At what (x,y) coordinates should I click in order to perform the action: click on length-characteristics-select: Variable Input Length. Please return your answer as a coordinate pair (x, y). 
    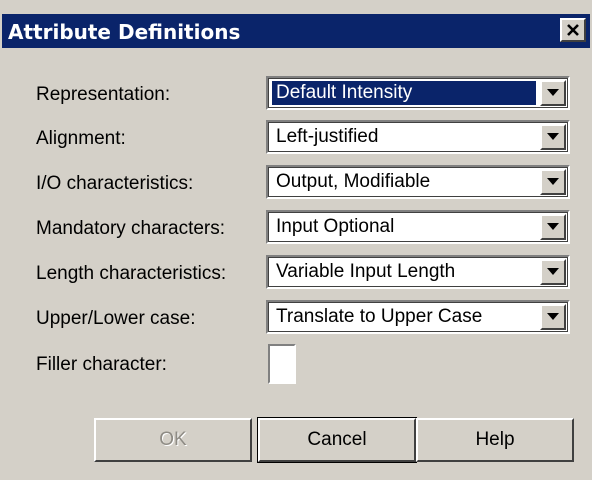
    Looking at the image, I should click on (418, 272).